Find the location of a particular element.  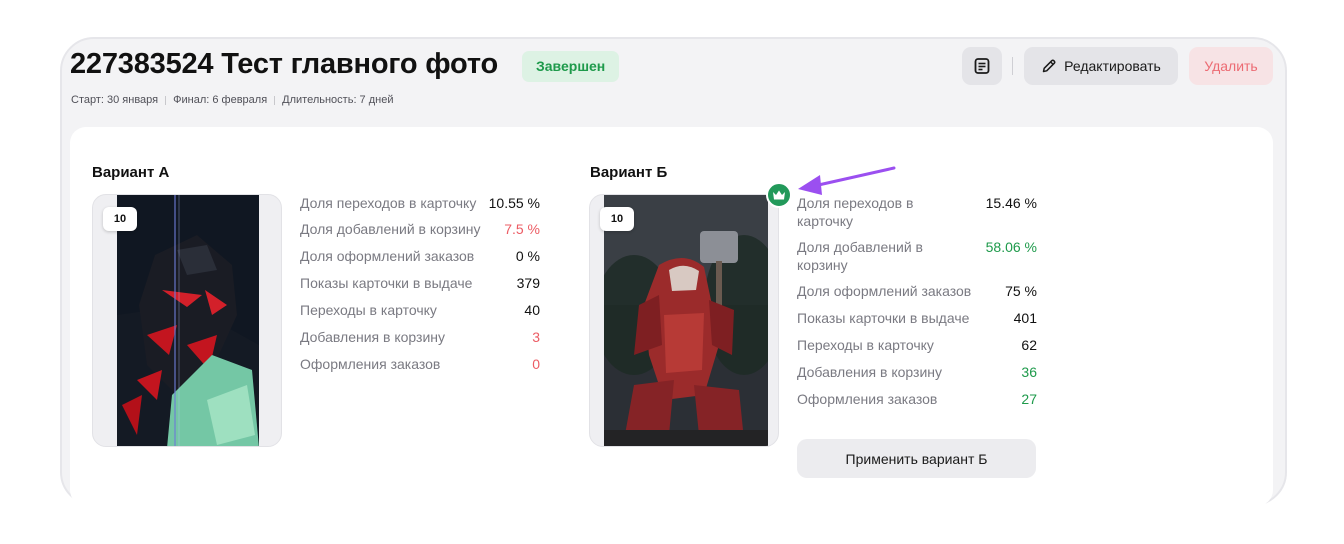

toolbar-divider is located at coordinates (1012, 66).